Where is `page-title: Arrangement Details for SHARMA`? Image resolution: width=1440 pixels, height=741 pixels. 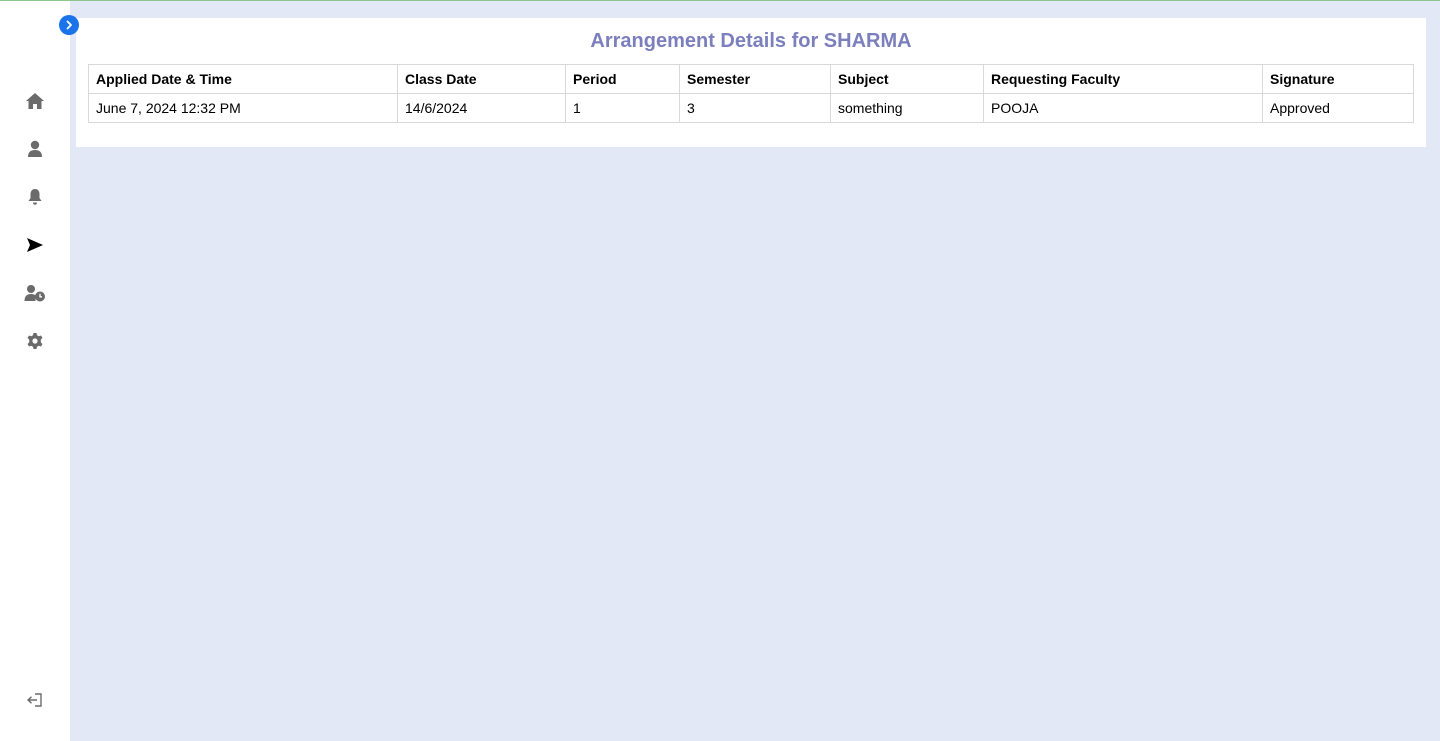 page-title: Arrangement Details for SHARMA is located at coordinates (751, 41).